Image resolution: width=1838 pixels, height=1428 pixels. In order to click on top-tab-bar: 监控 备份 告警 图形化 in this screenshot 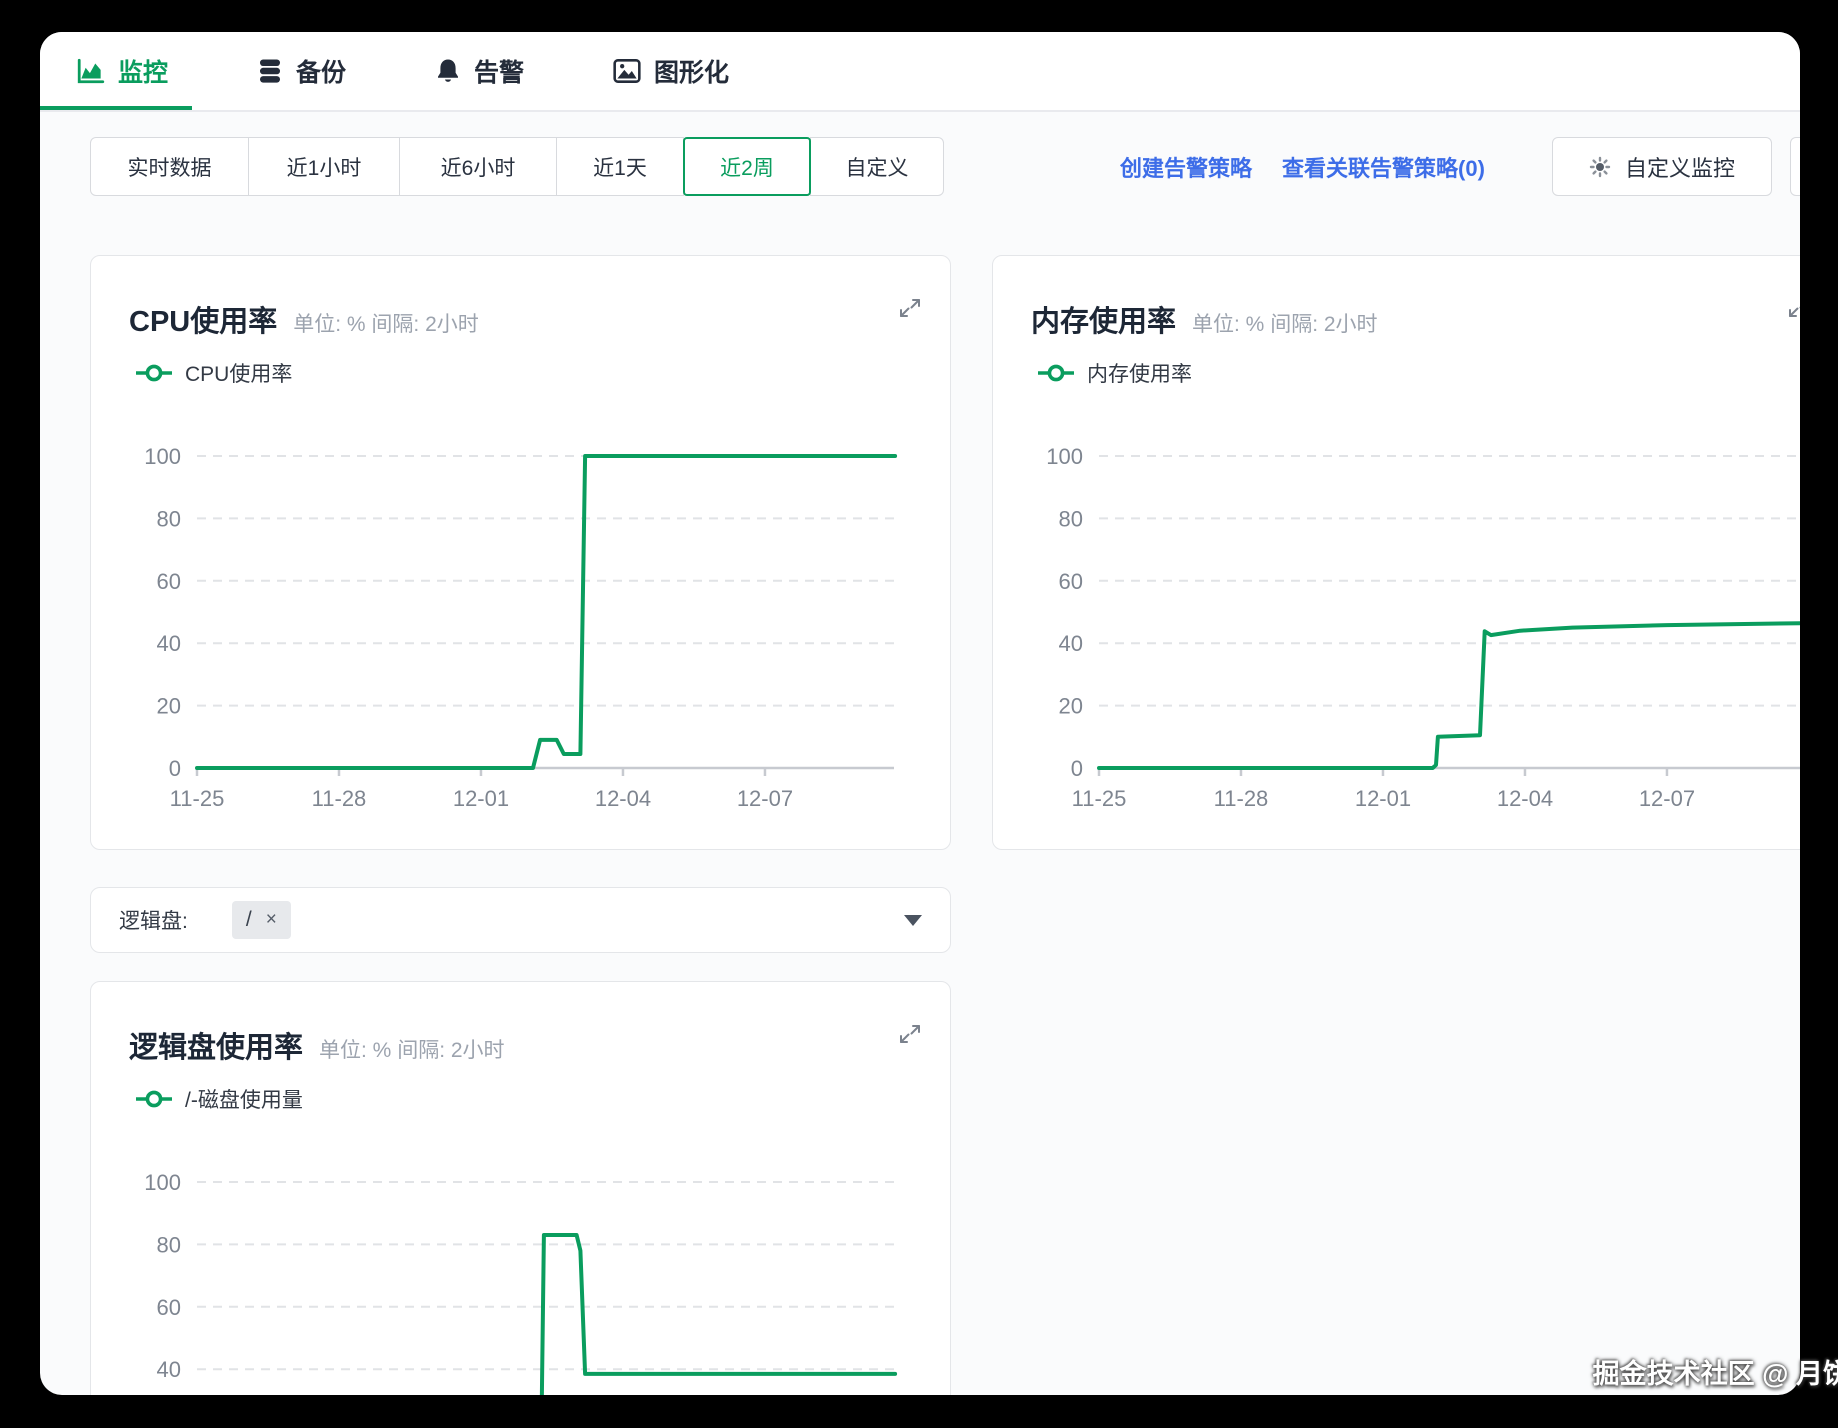, I will do `click(920, 71)`.